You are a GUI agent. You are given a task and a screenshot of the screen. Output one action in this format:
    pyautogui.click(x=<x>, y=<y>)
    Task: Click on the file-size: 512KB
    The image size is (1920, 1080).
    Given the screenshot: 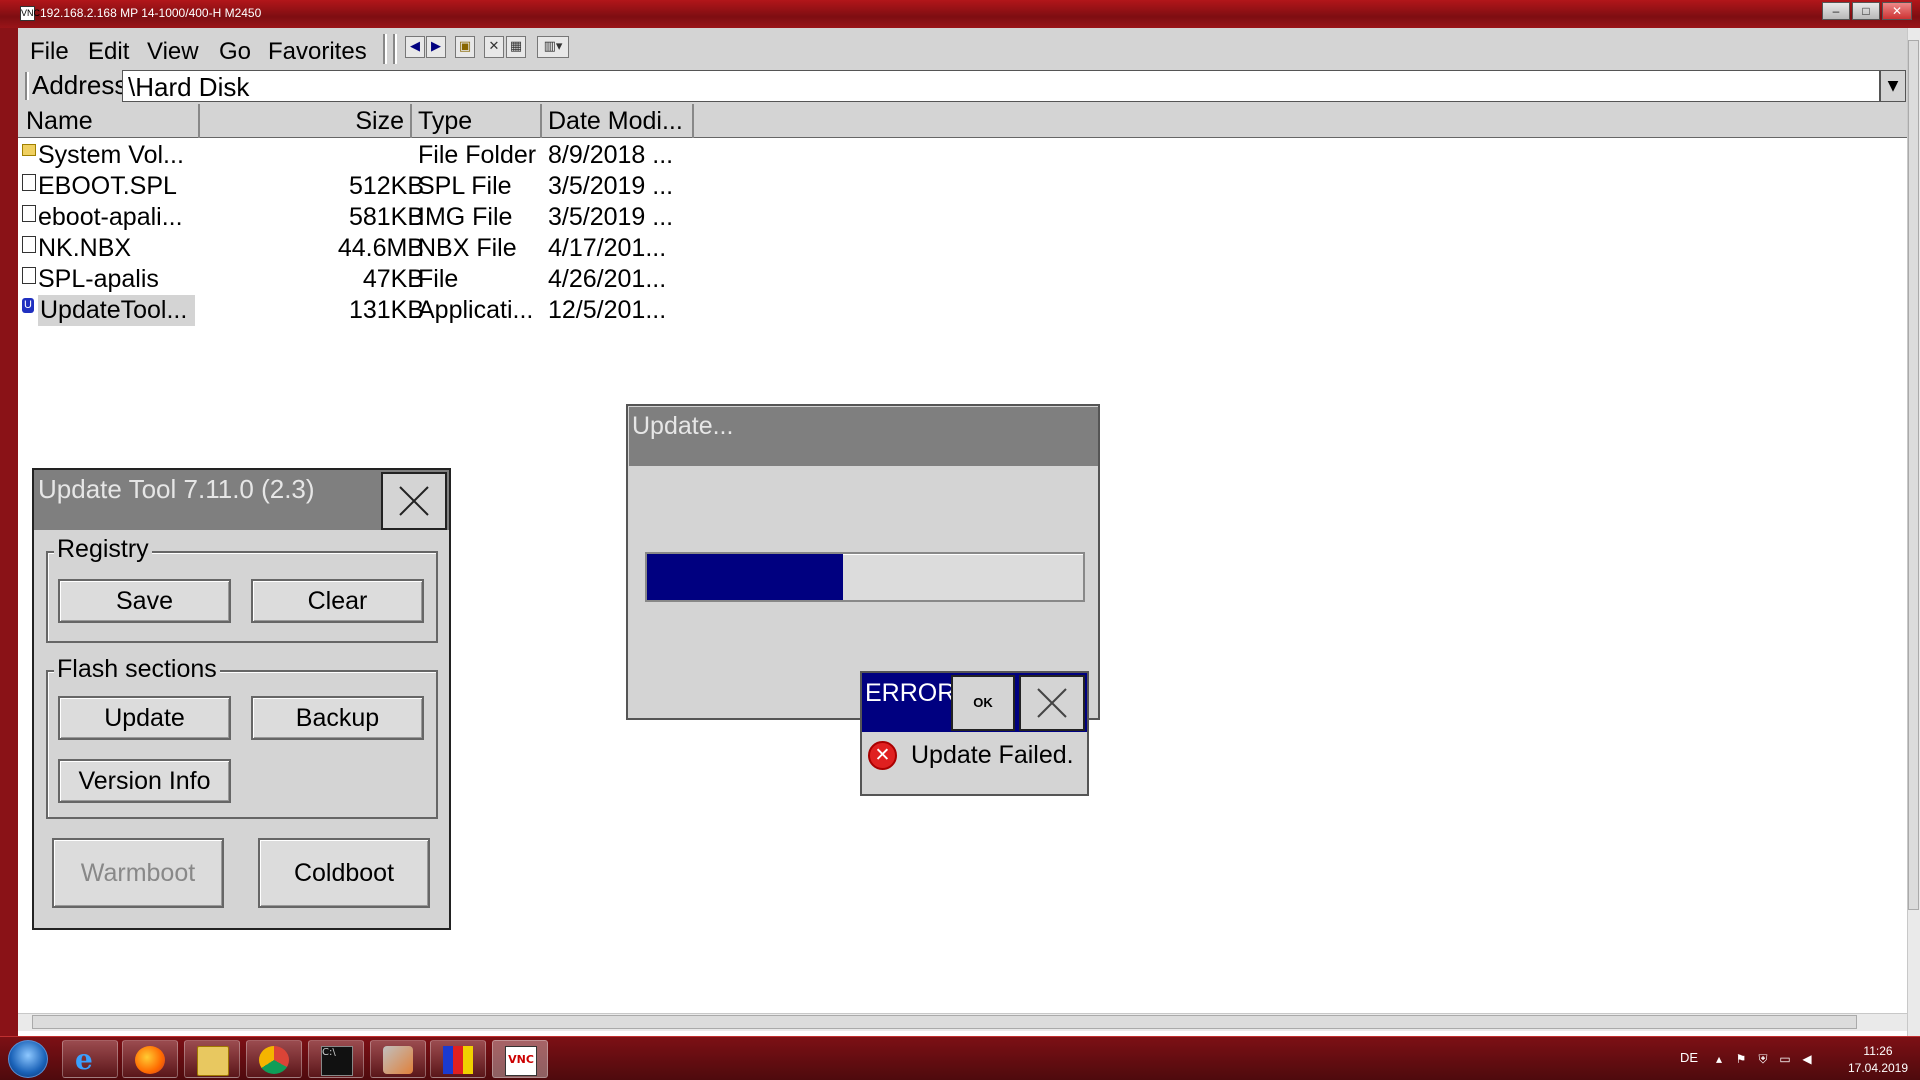 What is the action you would take?
    pyautogui.click(x=386, y=186)
    